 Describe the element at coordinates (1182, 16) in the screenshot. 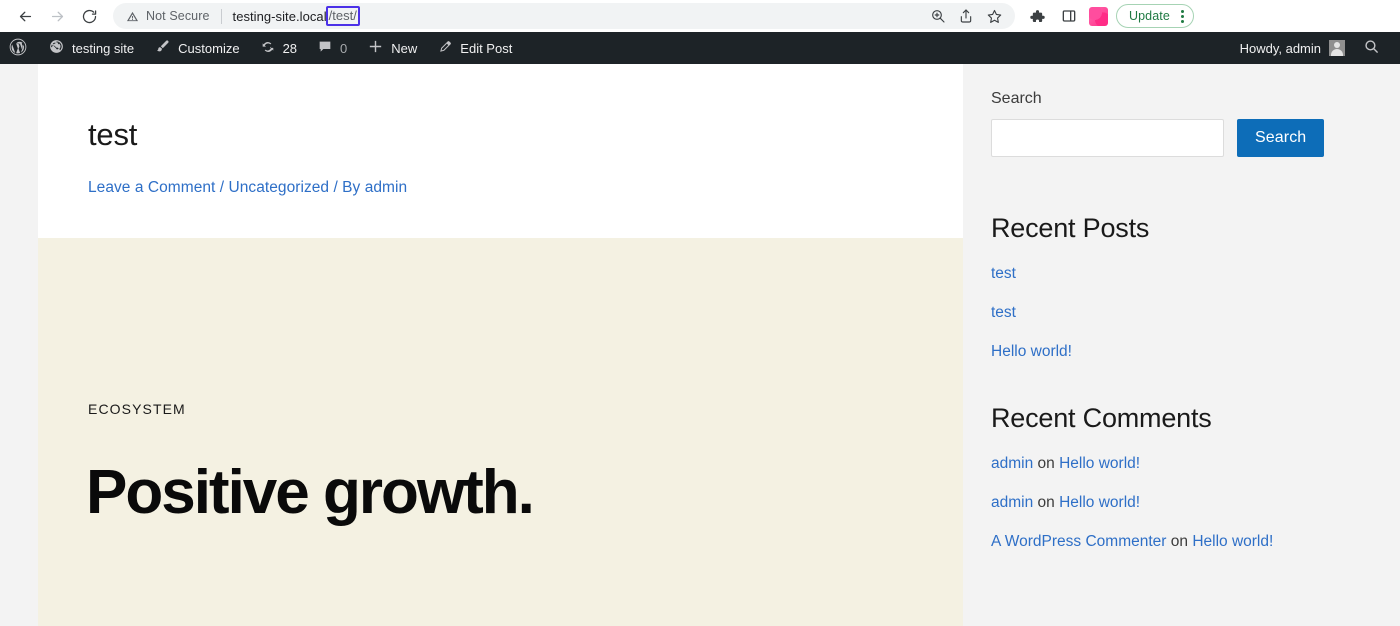

I see `kebab-menu-icon` at that location.